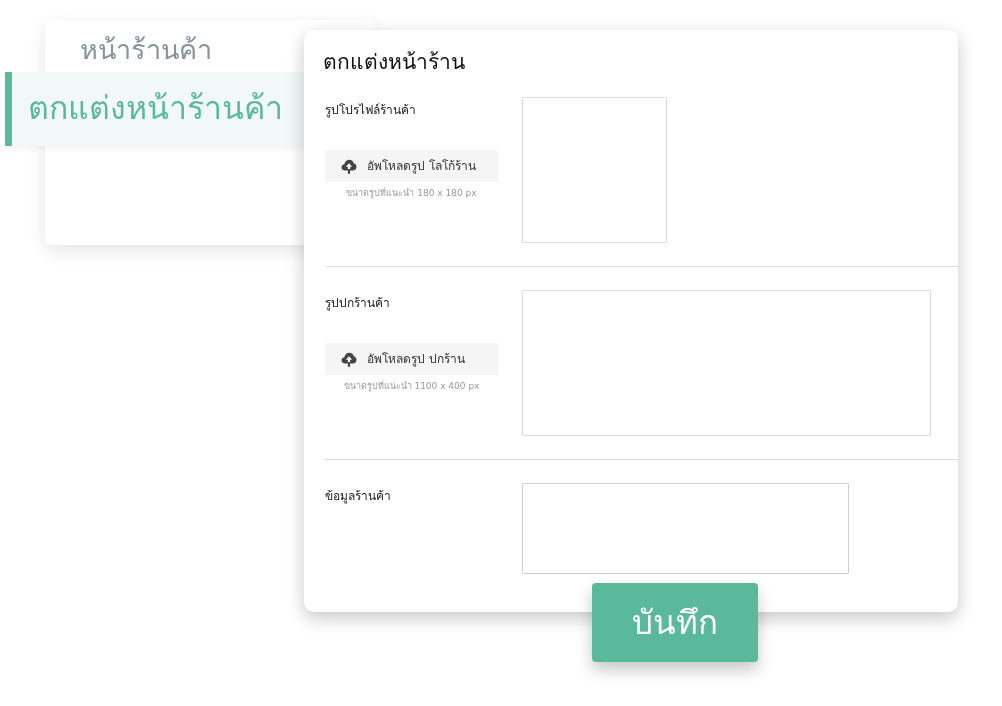 This screenshot has height=706, width=1002. I want to click on shop-info-field, so click(685, 529).